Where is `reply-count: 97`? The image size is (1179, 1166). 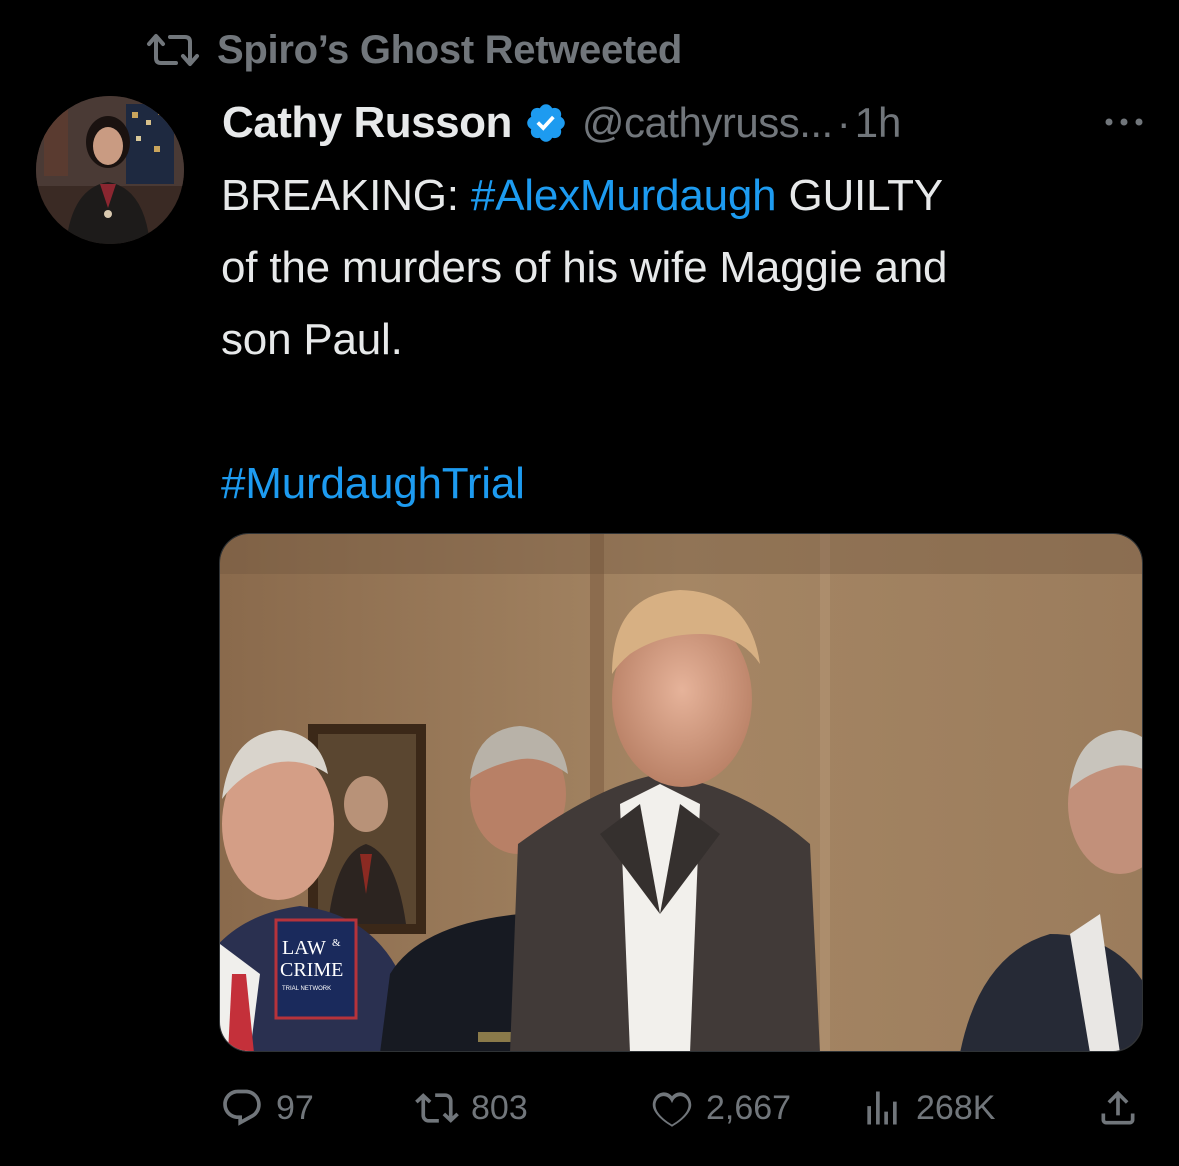 reply-count: 97 is located at coordinates (295, 1107).